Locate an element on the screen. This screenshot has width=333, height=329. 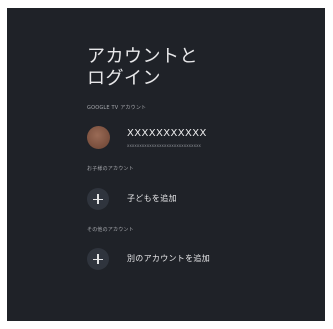
other-accounts-section-label: その他のアカウント is located at coordinates (110, 230).